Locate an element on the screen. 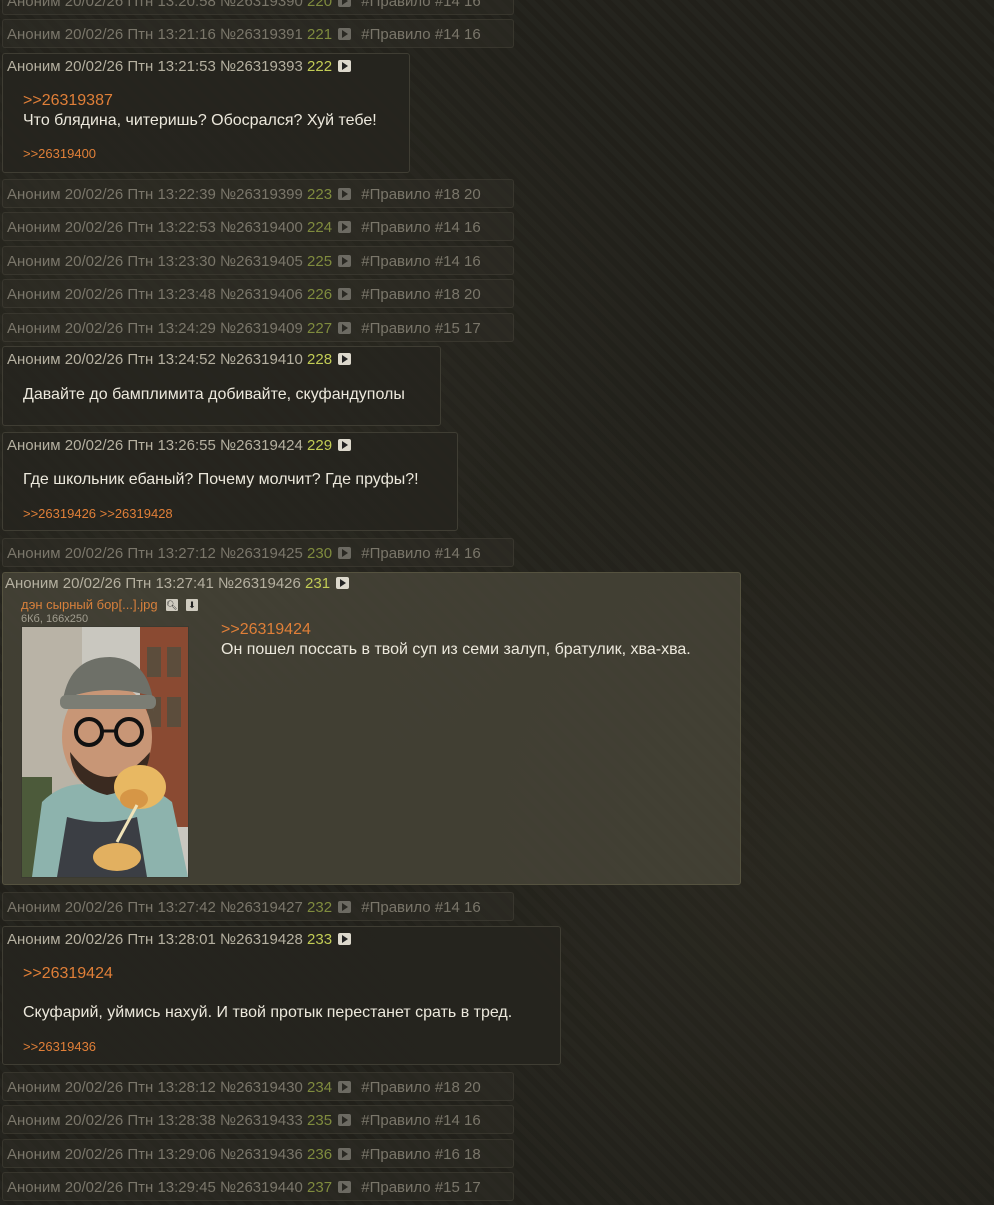 The width and height of the screenshot is (994, 1205). post-number: №26319405 is located at coordinates (261, 261).